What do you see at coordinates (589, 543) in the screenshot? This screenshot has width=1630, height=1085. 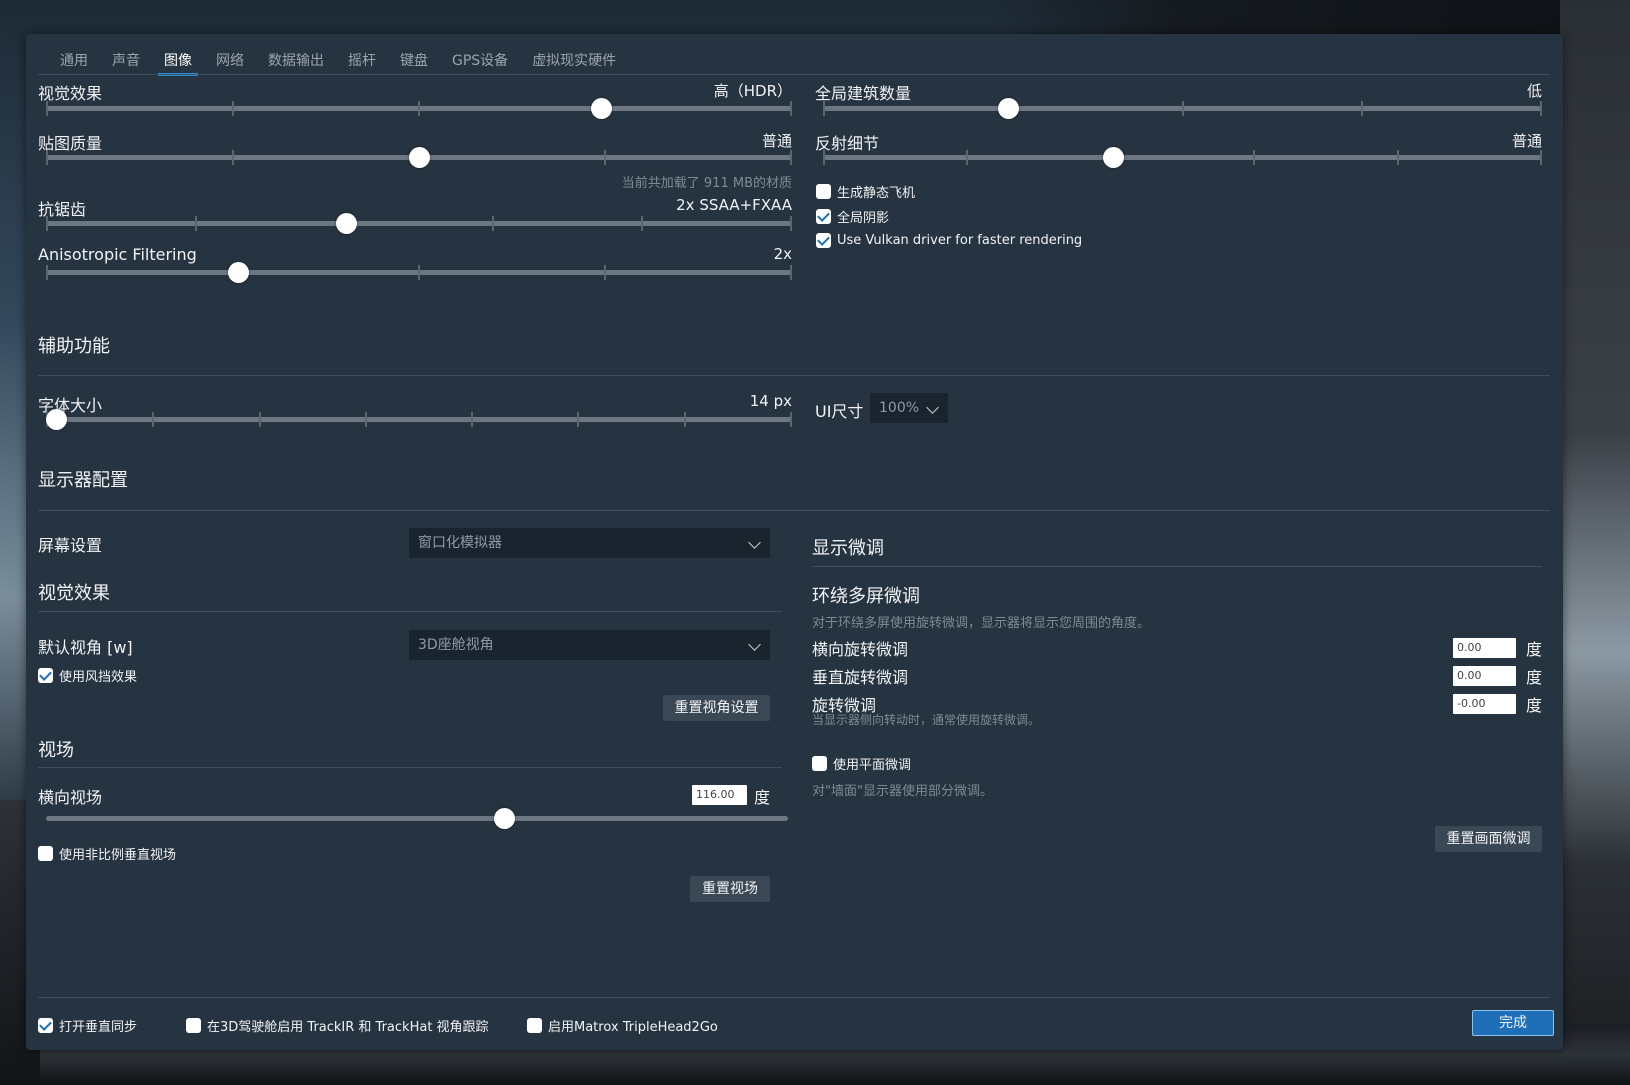 I see `screen-setting-dropdown: 窗口化模拟器` at bounding box center [589, 543].